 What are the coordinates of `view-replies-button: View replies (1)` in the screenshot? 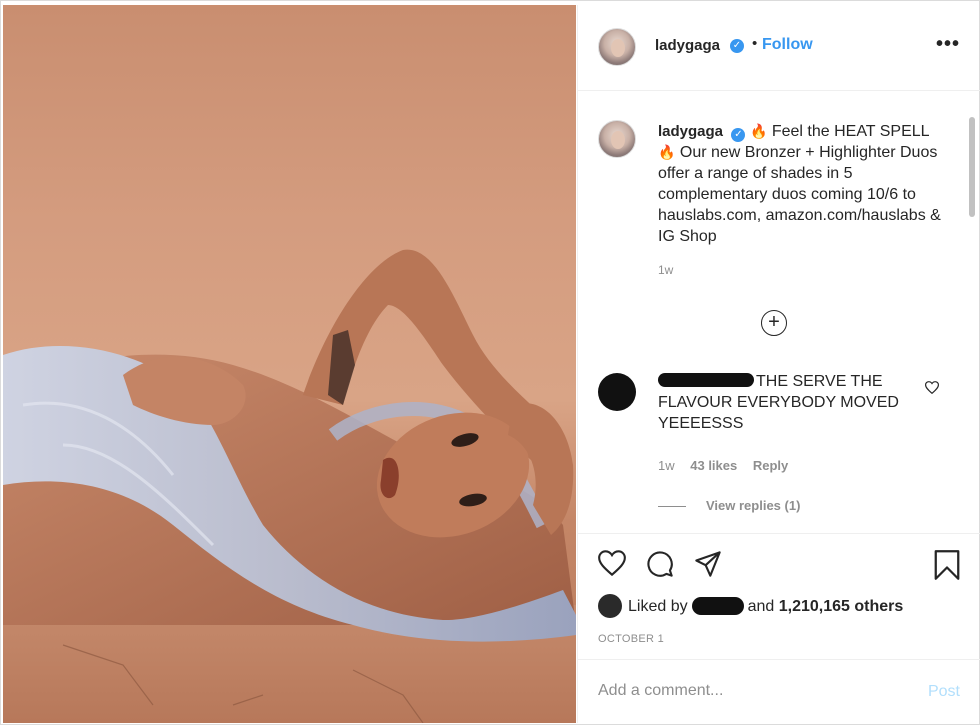 It's located at (729, 505).